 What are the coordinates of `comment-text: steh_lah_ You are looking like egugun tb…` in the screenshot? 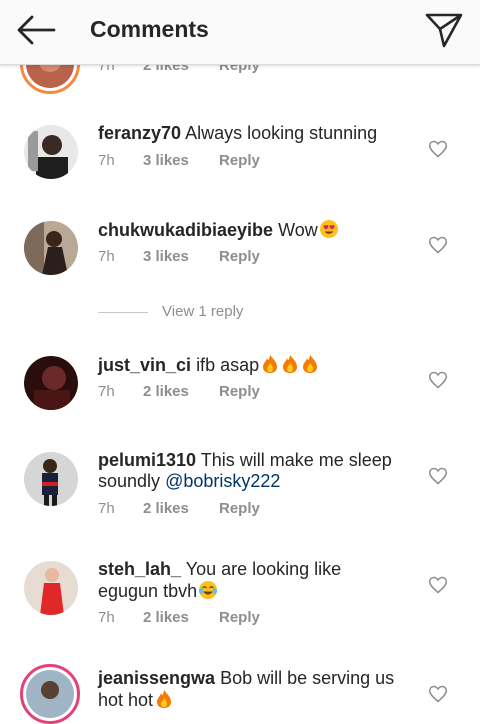 It's located at (248, 580).